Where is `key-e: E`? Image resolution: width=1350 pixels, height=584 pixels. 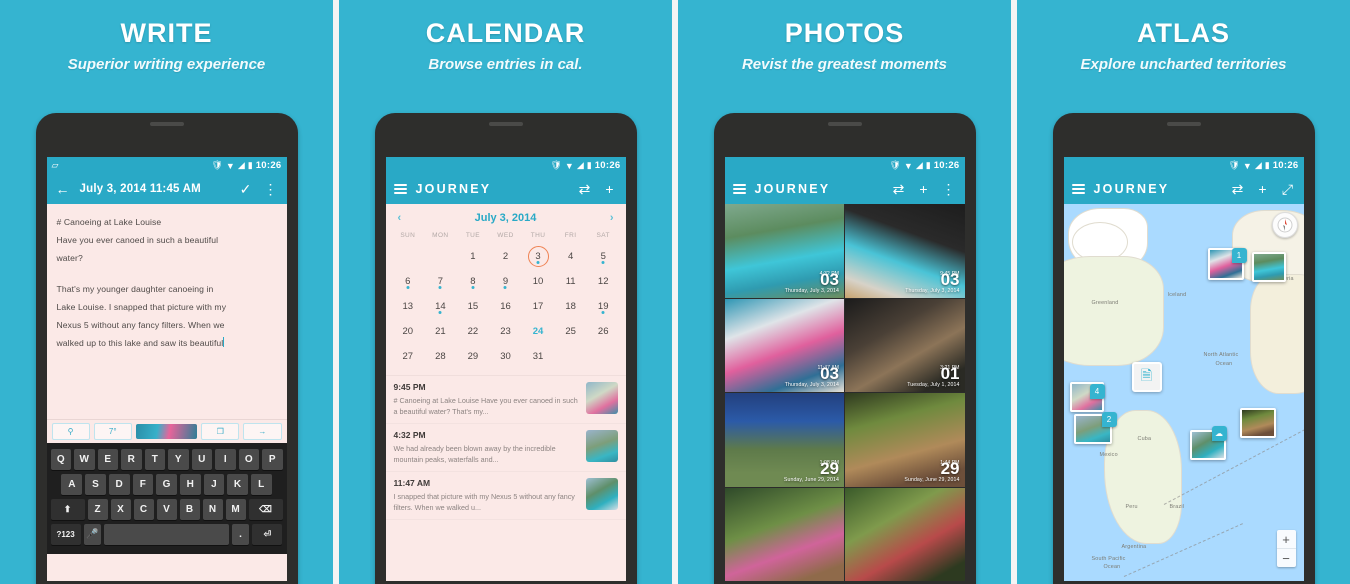
key-e: E is located at coordinates (107, 459).